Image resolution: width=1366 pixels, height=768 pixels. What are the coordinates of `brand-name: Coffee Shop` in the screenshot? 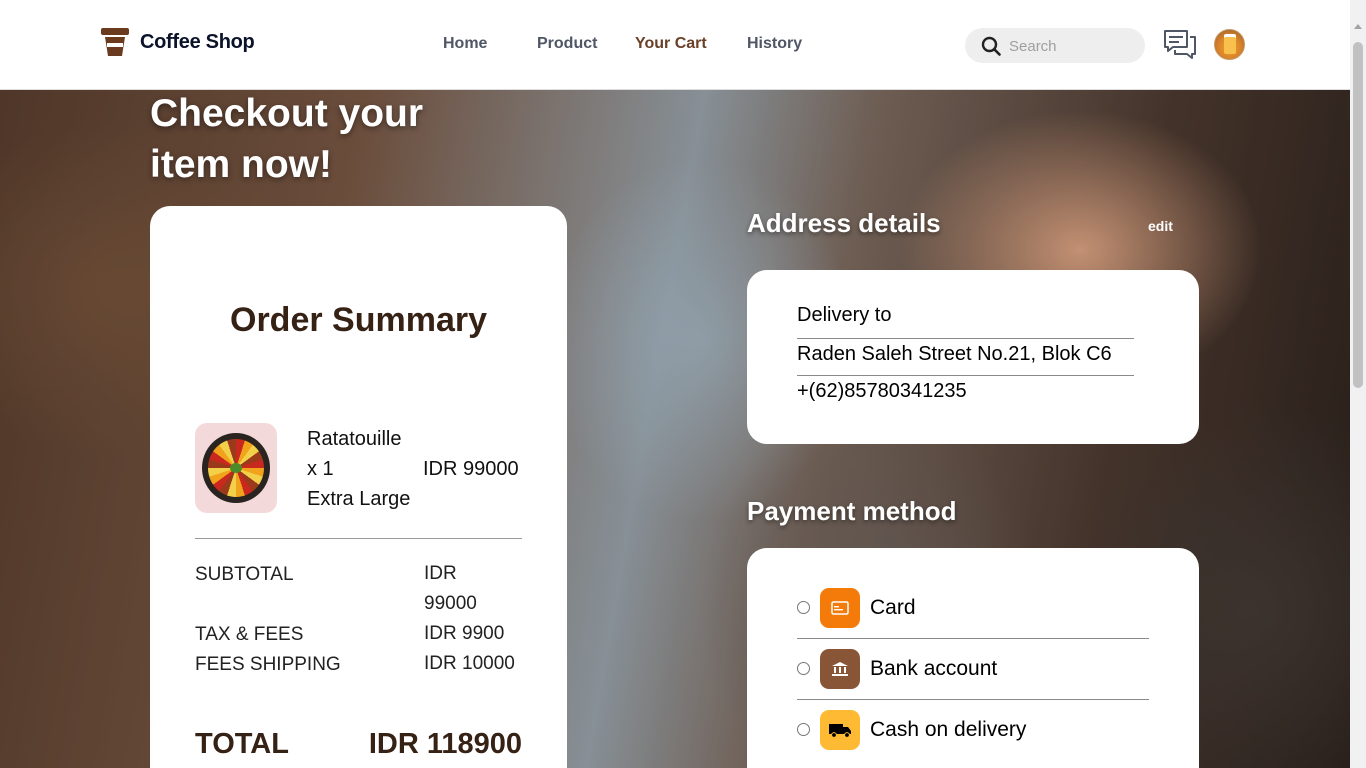 It's located at (197, 41).